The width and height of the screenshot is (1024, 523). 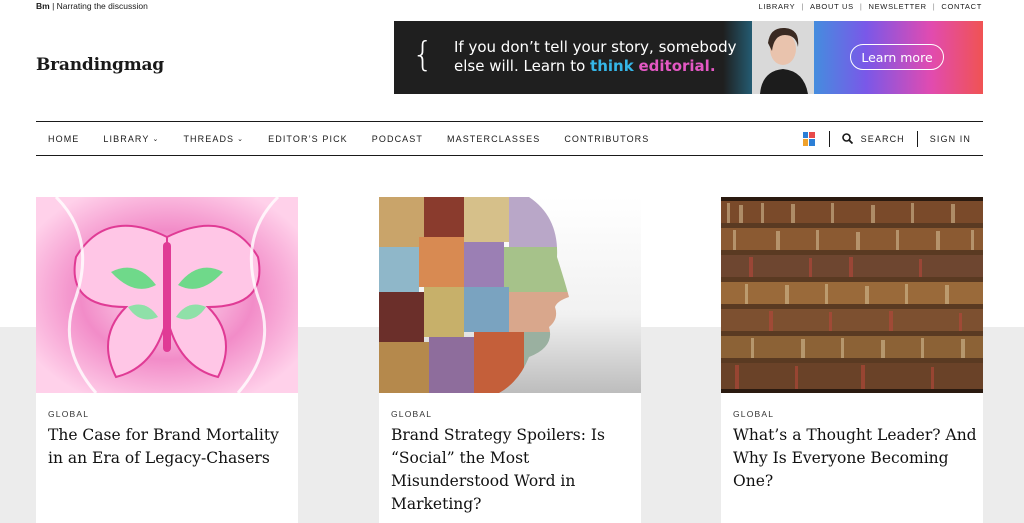 I want to click on nav-item-masterclasses: MASTERCLASSES, so click(x=493, y=139).